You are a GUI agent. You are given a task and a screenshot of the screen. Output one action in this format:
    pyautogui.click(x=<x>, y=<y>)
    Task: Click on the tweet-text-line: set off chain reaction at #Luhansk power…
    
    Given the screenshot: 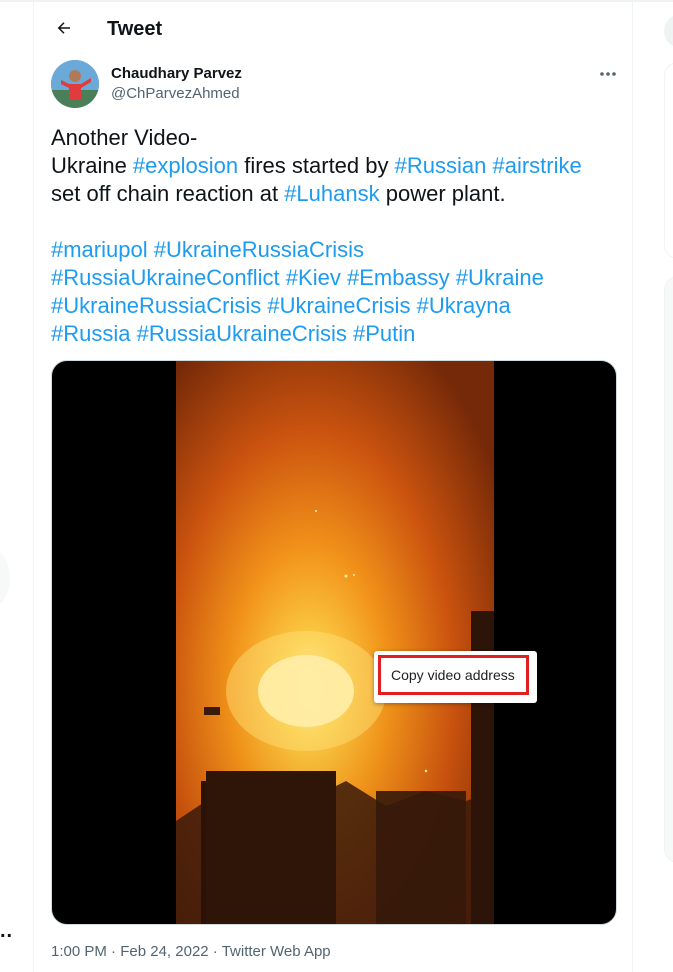 What is the action you would take?
    pyautogui.click(x=338, y=194)
    